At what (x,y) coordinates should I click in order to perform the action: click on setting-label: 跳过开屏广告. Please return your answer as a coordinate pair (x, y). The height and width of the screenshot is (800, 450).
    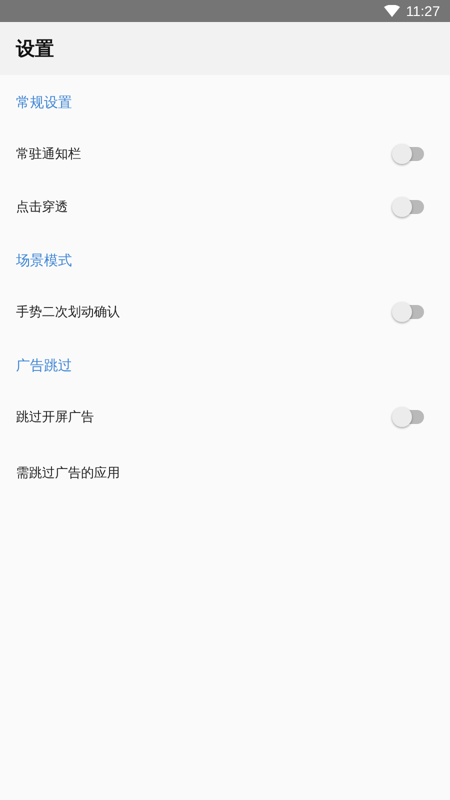
    Looking at the image, I should click on (55, 417).